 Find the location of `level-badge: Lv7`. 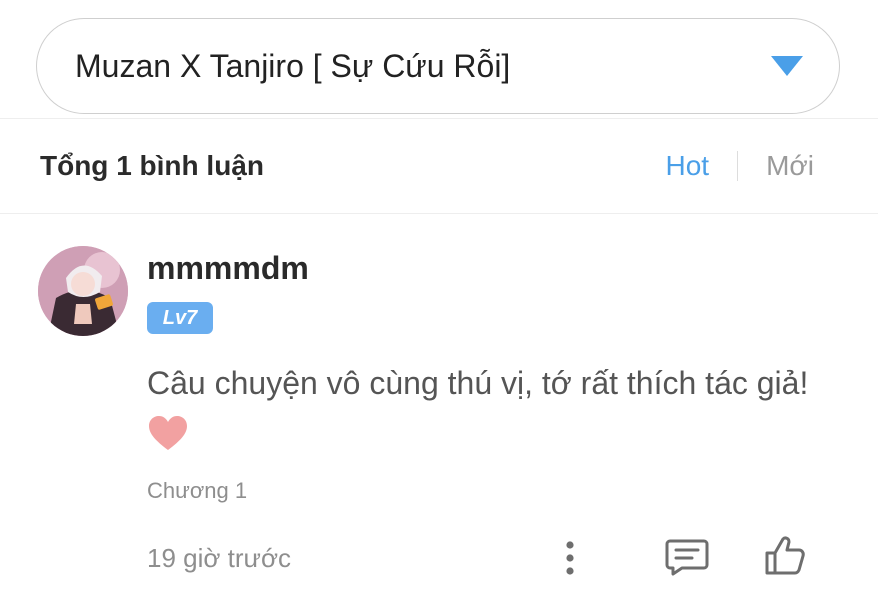

level-badge: Lv7 is located at coordinates (180, 318).